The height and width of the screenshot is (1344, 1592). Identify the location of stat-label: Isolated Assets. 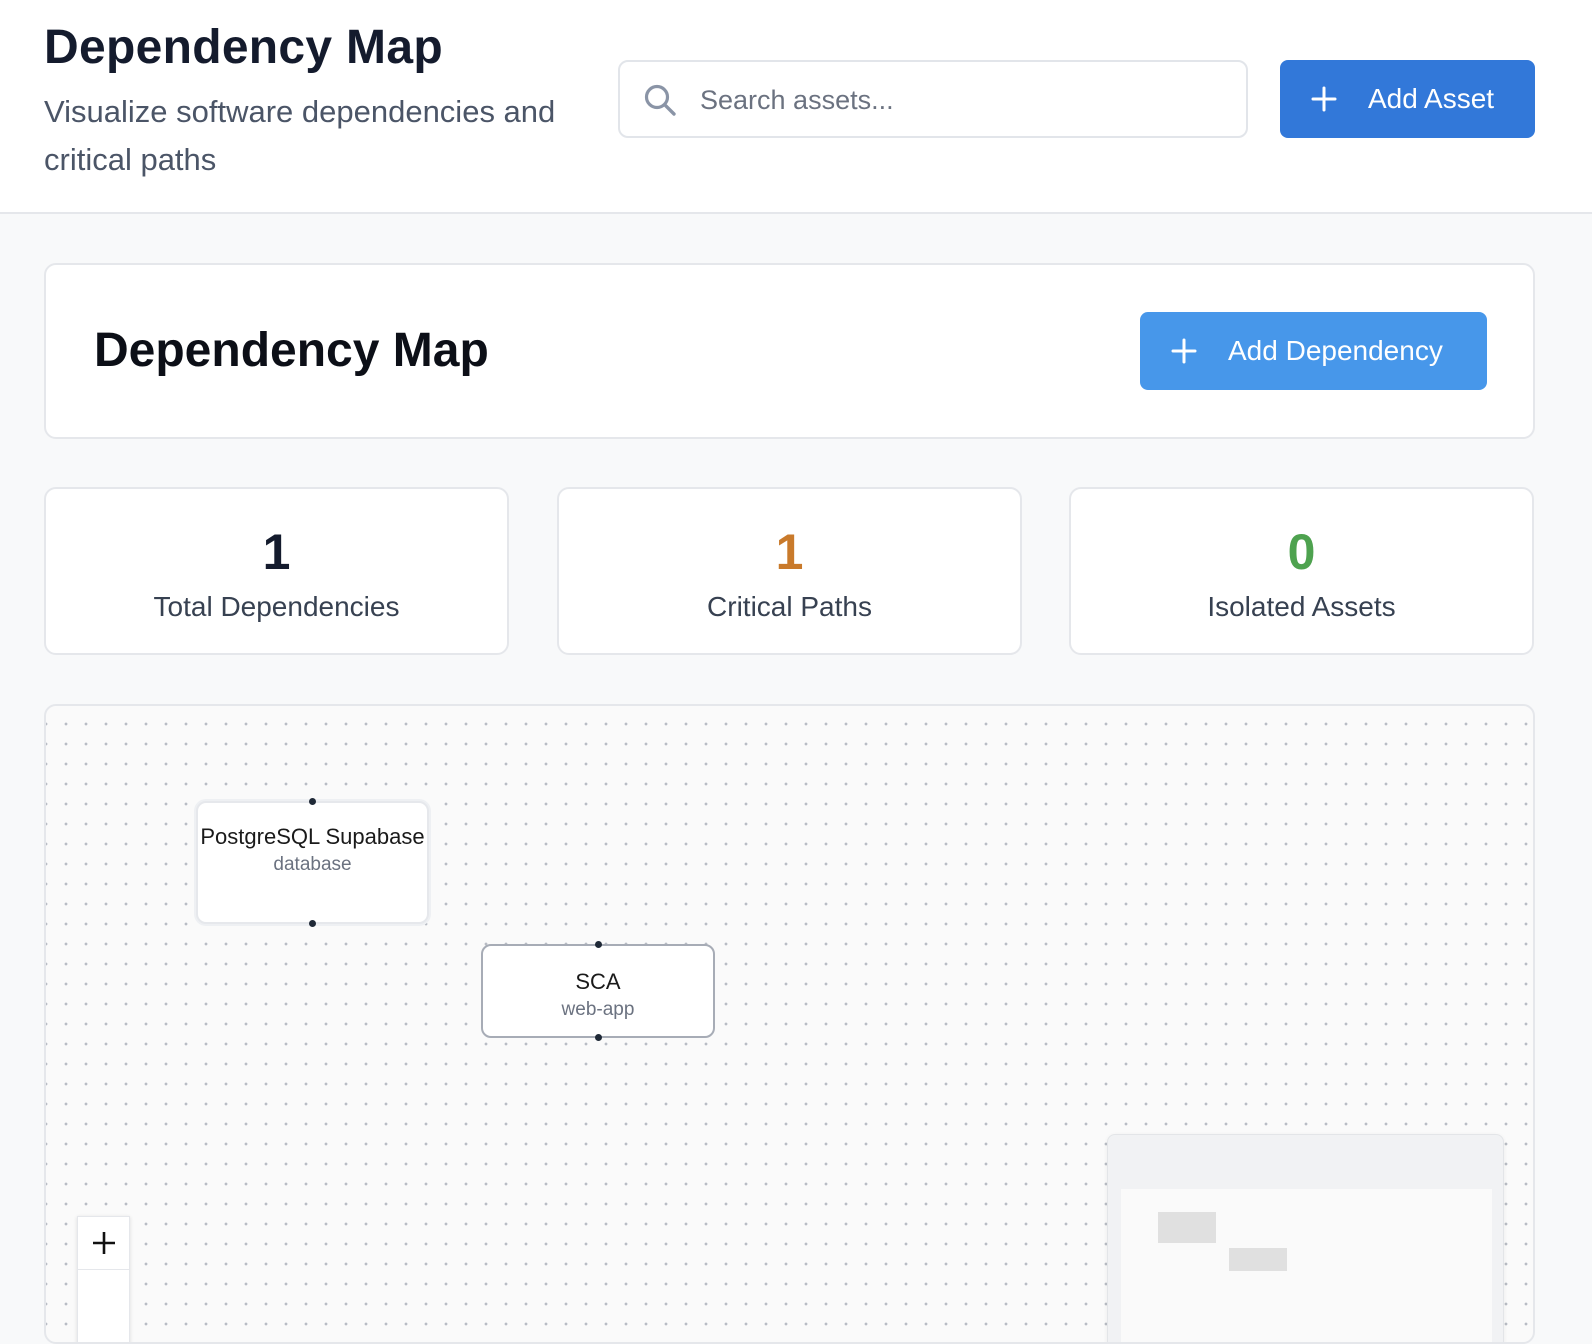
(1301, 606).